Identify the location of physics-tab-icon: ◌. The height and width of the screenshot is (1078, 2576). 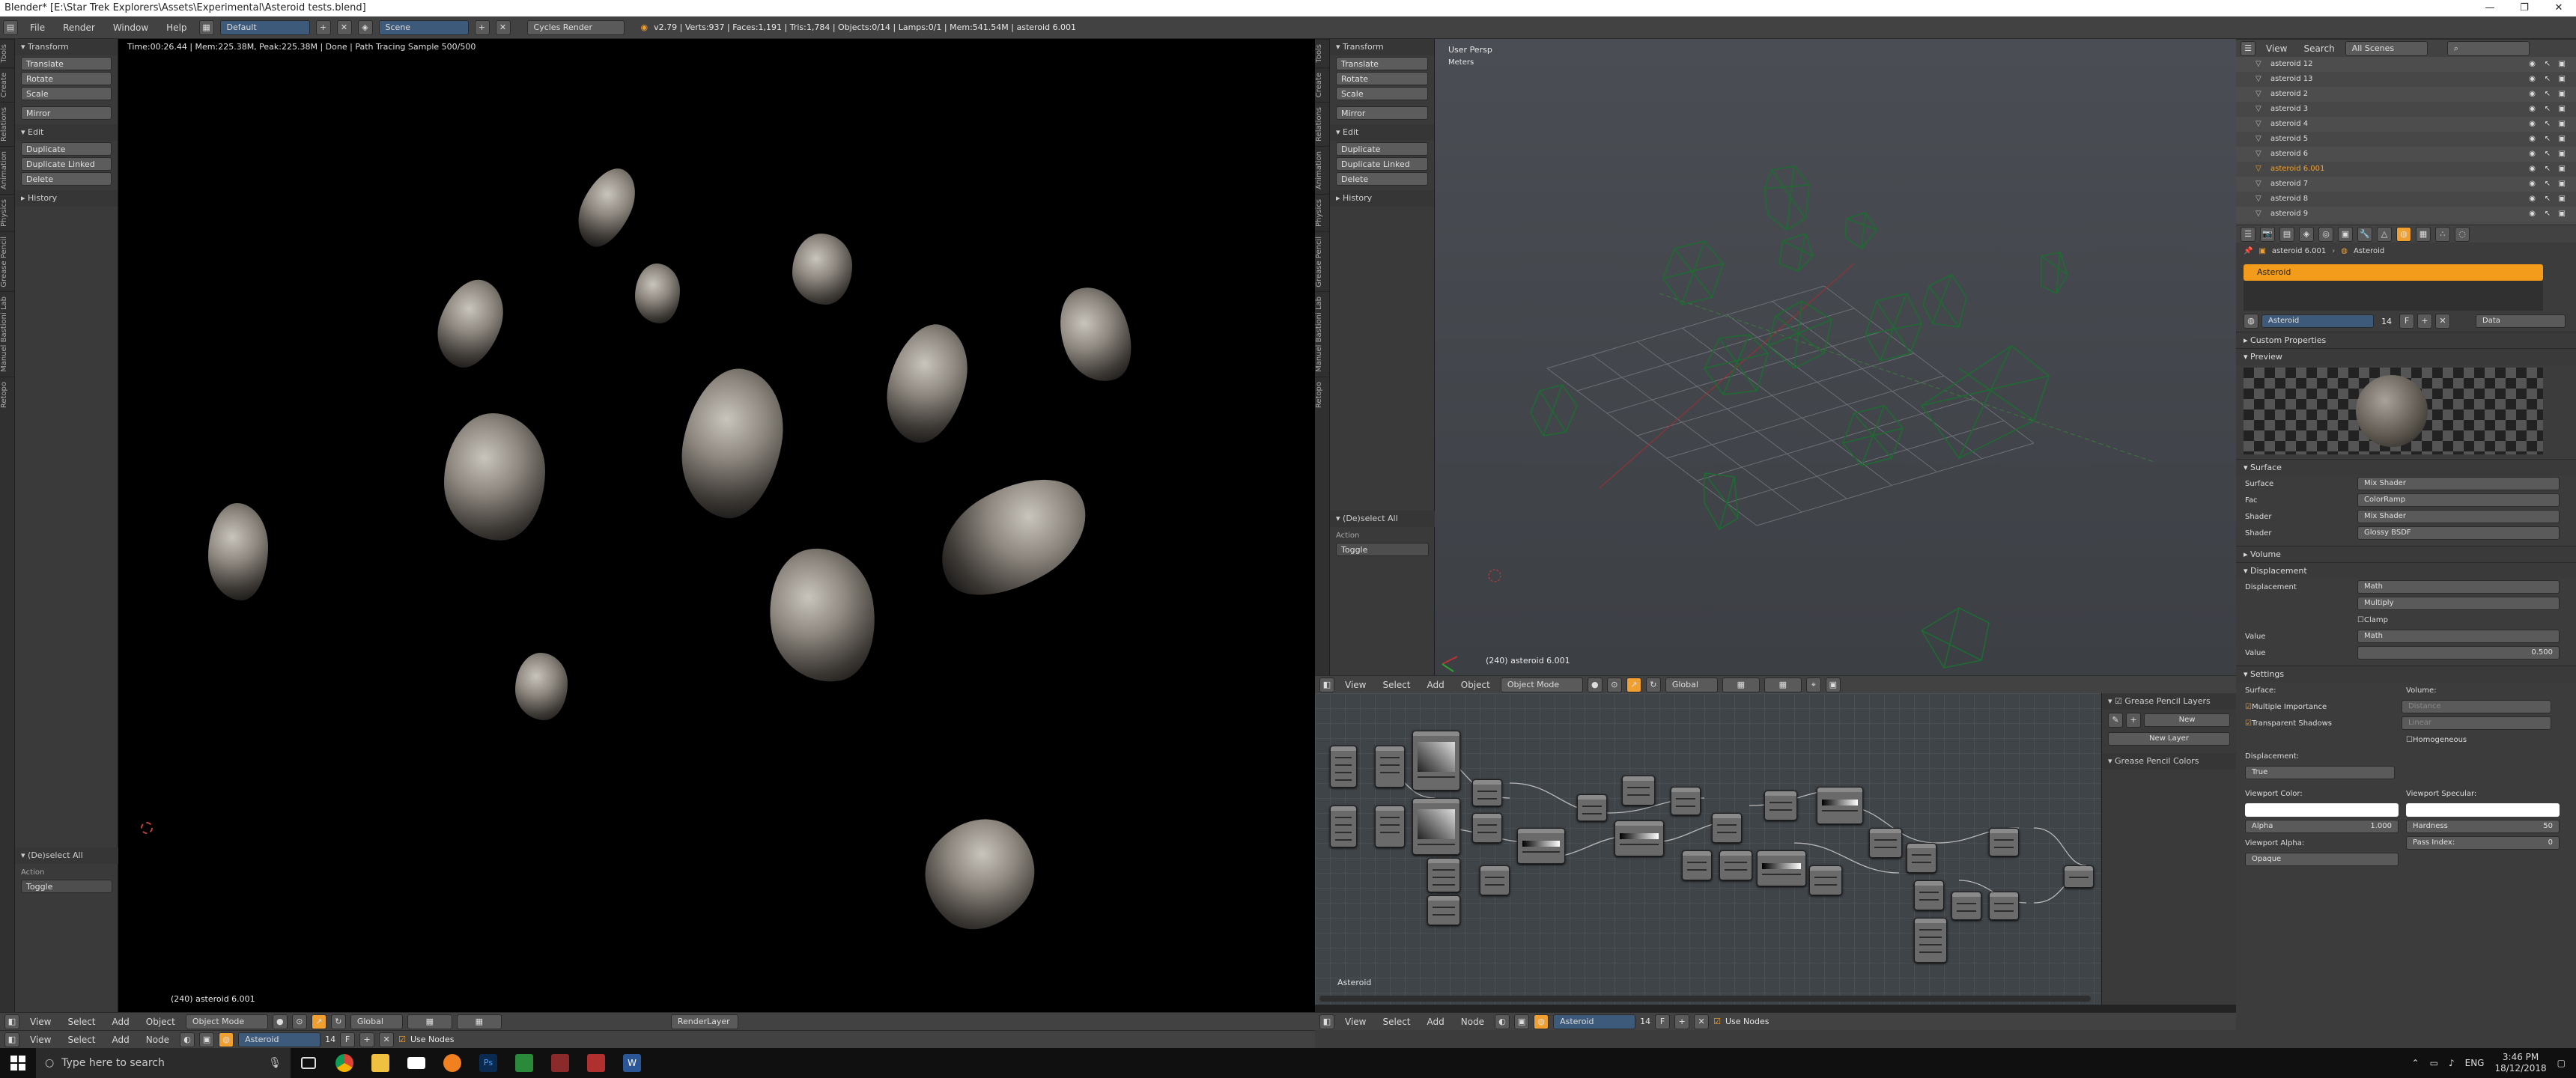
(2462, 234).